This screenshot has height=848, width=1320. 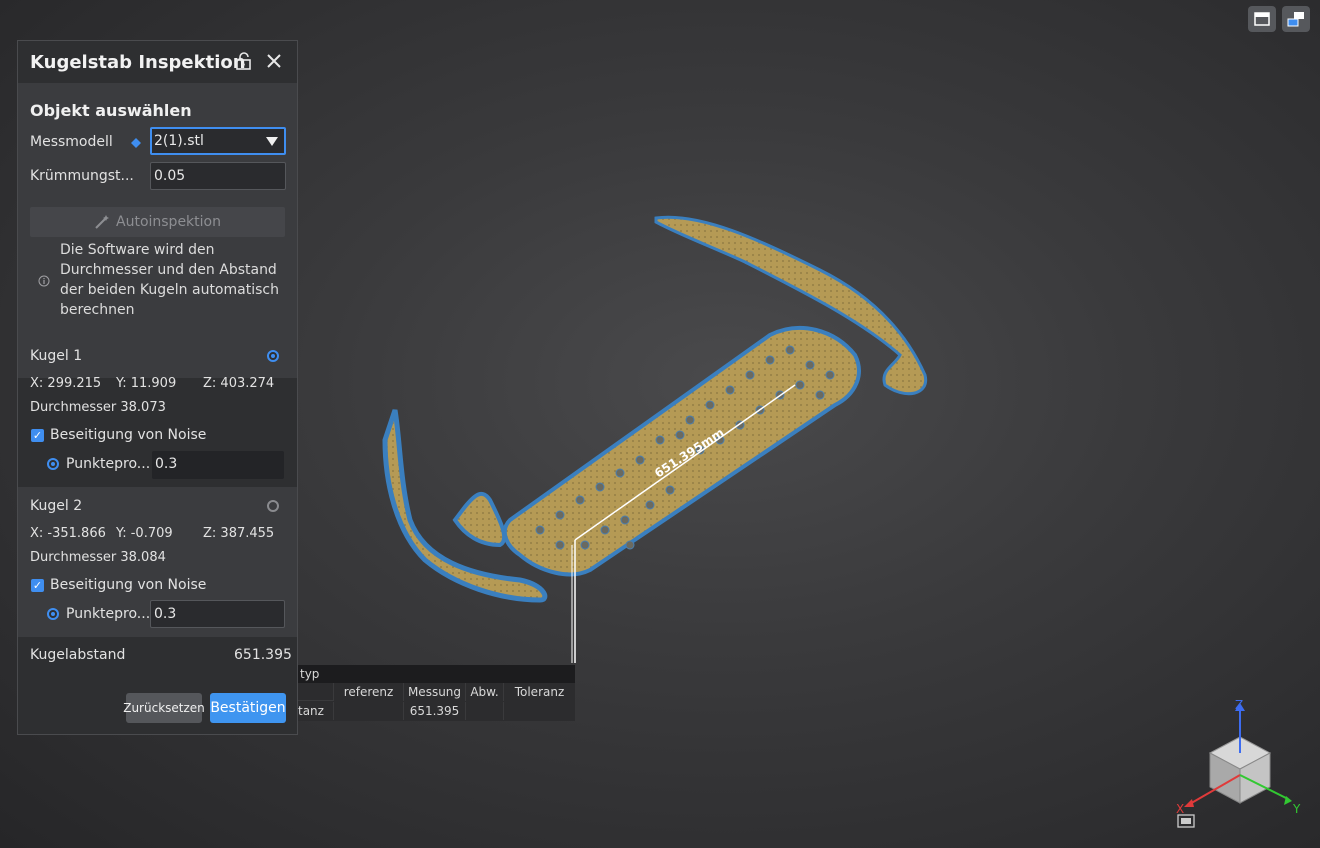 What do you see at coordinates (98, 557) in the screenshot?
I see `kugel2-diameter: Durchmesser 38.084` at bounding box center [98, 557].